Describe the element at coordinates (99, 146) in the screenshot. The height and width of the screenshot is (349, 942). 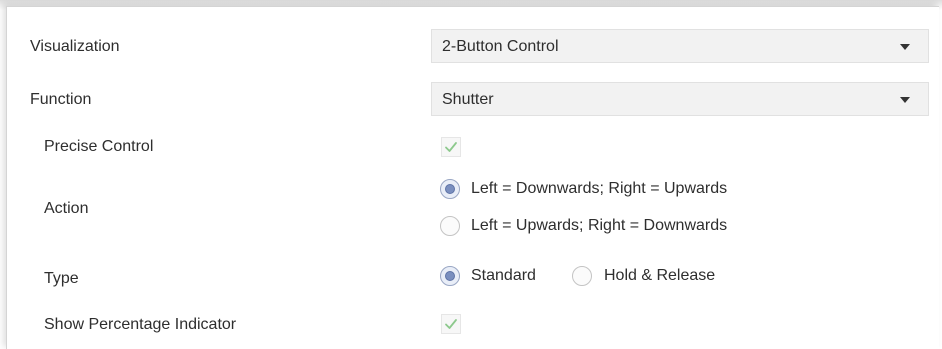
I see `precise-control-label: Precise Control` at that location.